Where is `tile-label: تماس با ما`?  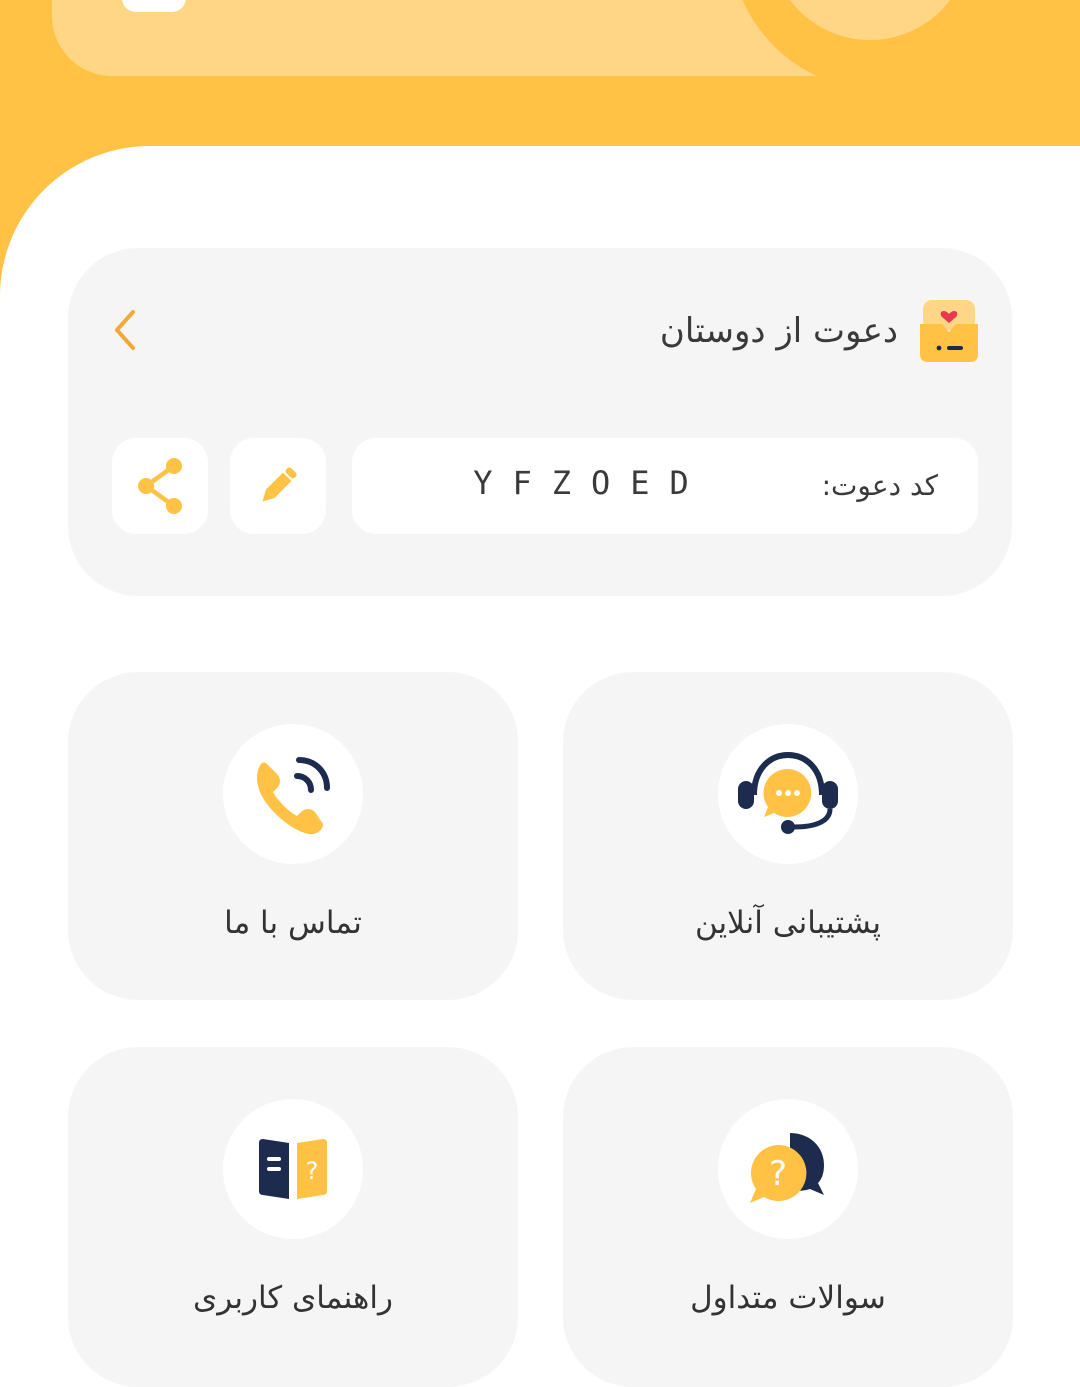
tile-label: تماس با ما is located at coordinates (293, 923).